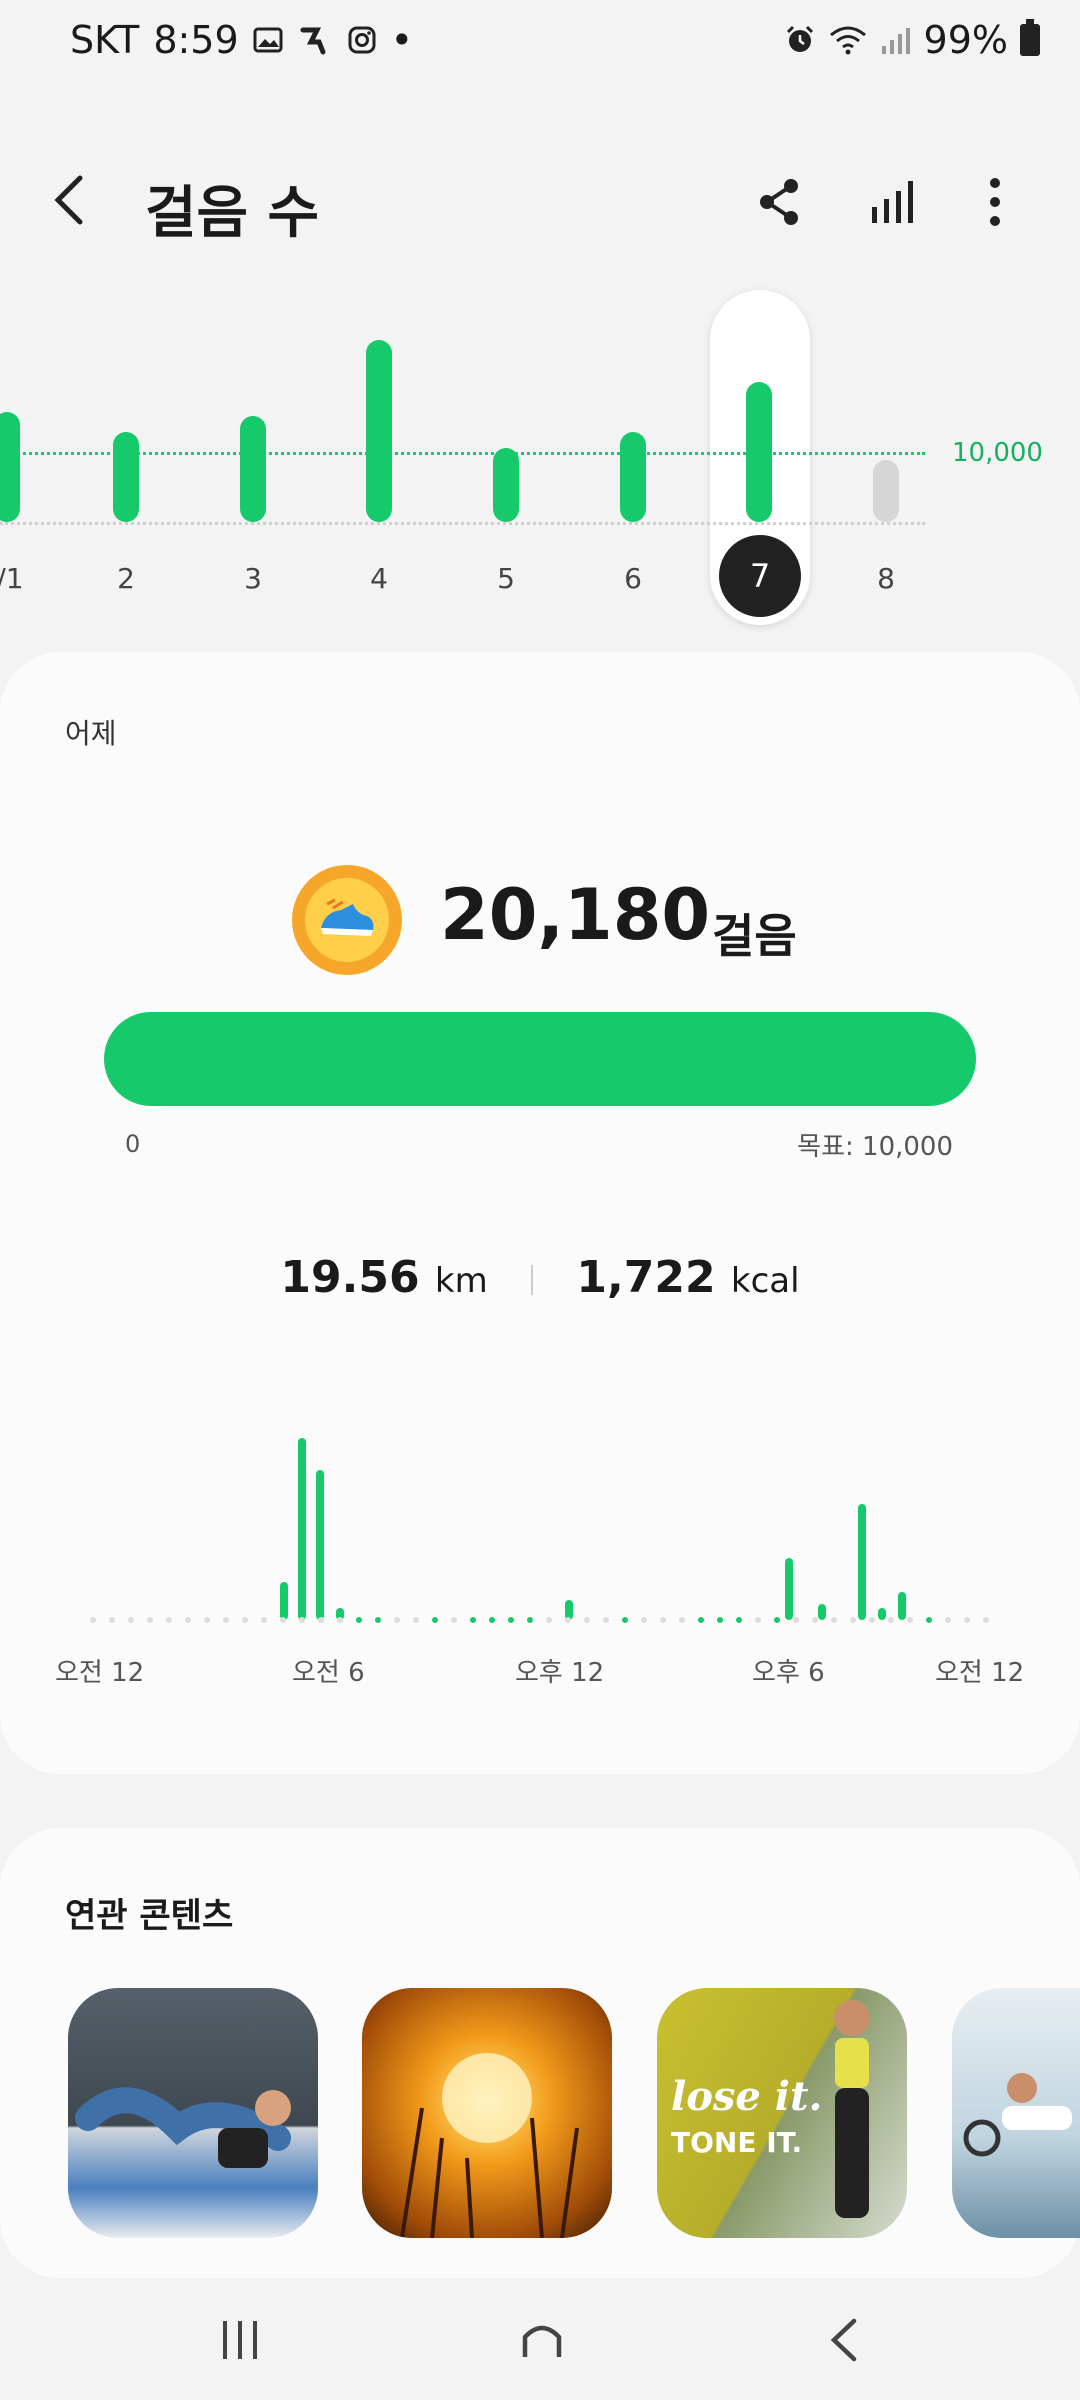  I want to click on signal-icon, so click(896, 40).